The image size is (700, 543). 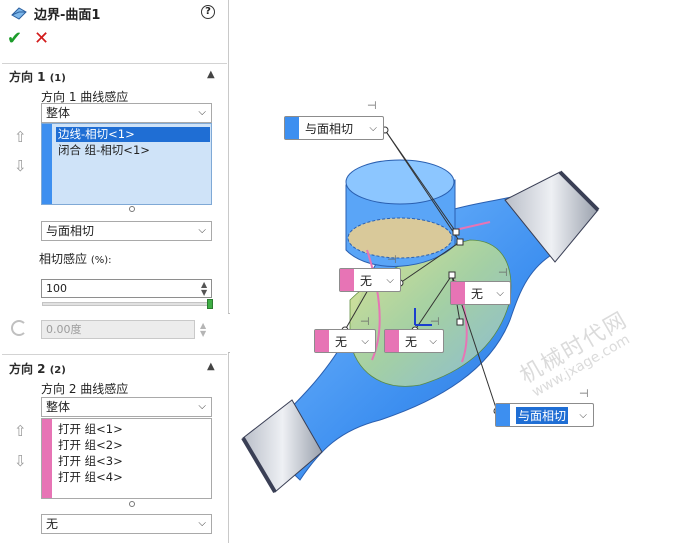 What do you see at coordinates (57, 370) in the screenshot?
I see `direction2-count: (2)` at bounding box center [57, 370].